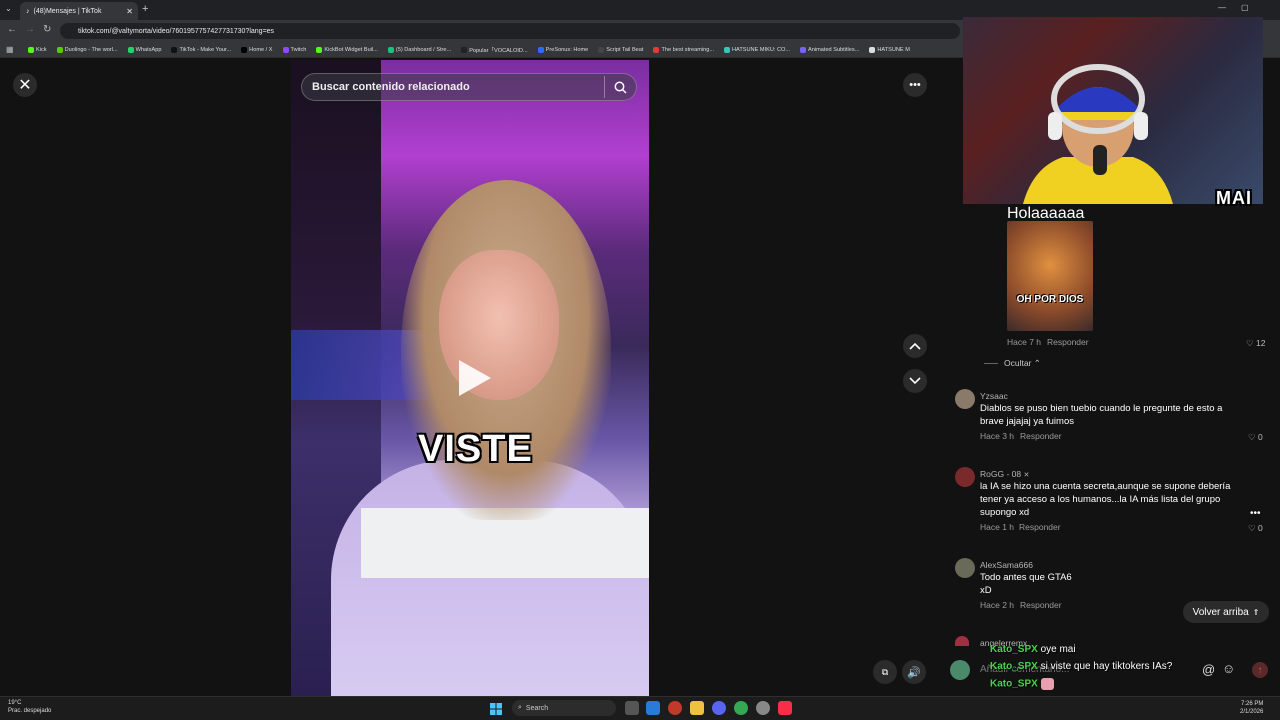 This screenshot has height=720, width=1280. Describe the element at coordinates (47, 29) in the screenshot. I see `reload-icon: ↻` at that location.